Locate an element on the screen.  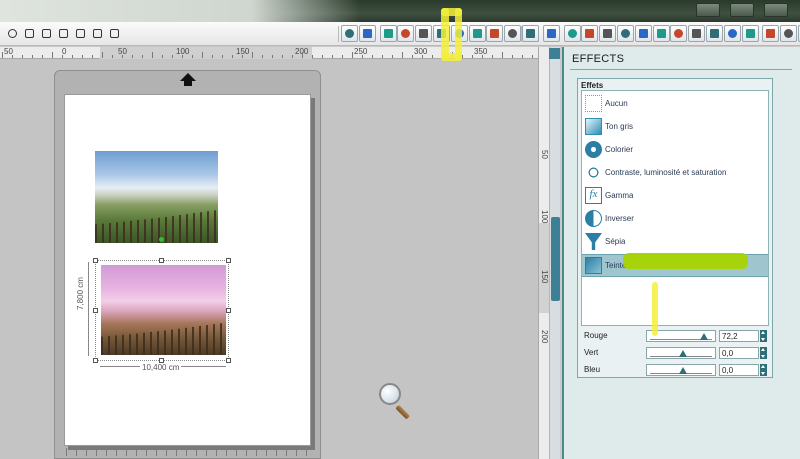
equals-icon is located at coordinates (513, 33).